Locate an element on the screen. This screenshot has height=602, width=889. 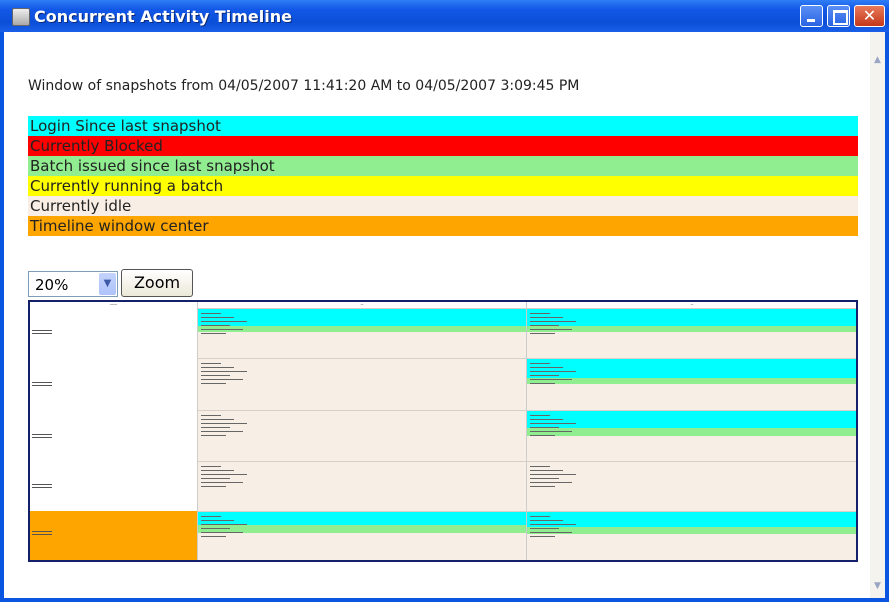
minimize-button is located at coordinates (811, 16).